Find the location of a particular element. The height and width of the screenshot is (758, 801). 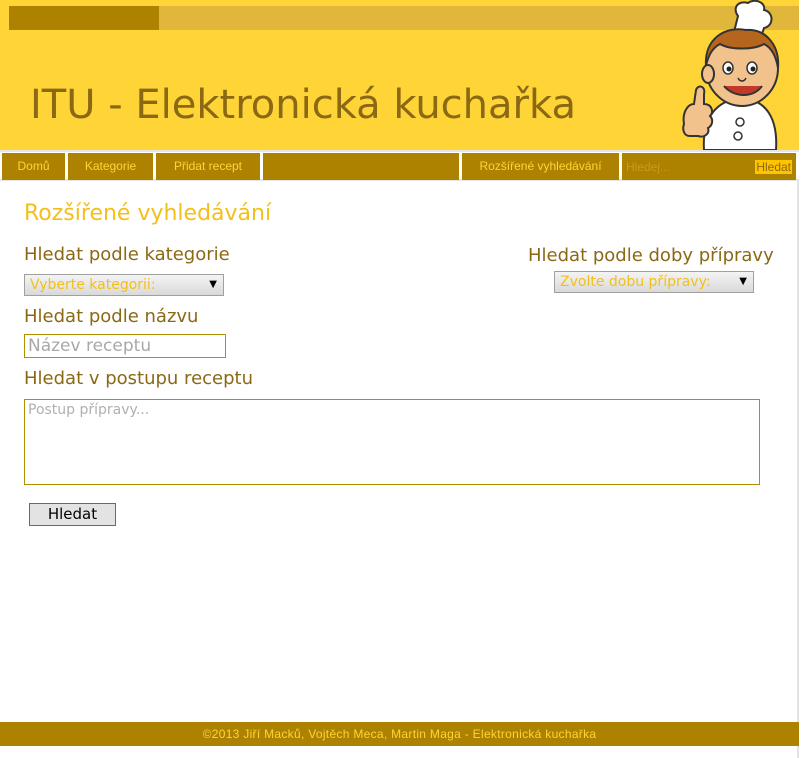

name-label: Hledat podle názvu is located at coordinates (111, 316).